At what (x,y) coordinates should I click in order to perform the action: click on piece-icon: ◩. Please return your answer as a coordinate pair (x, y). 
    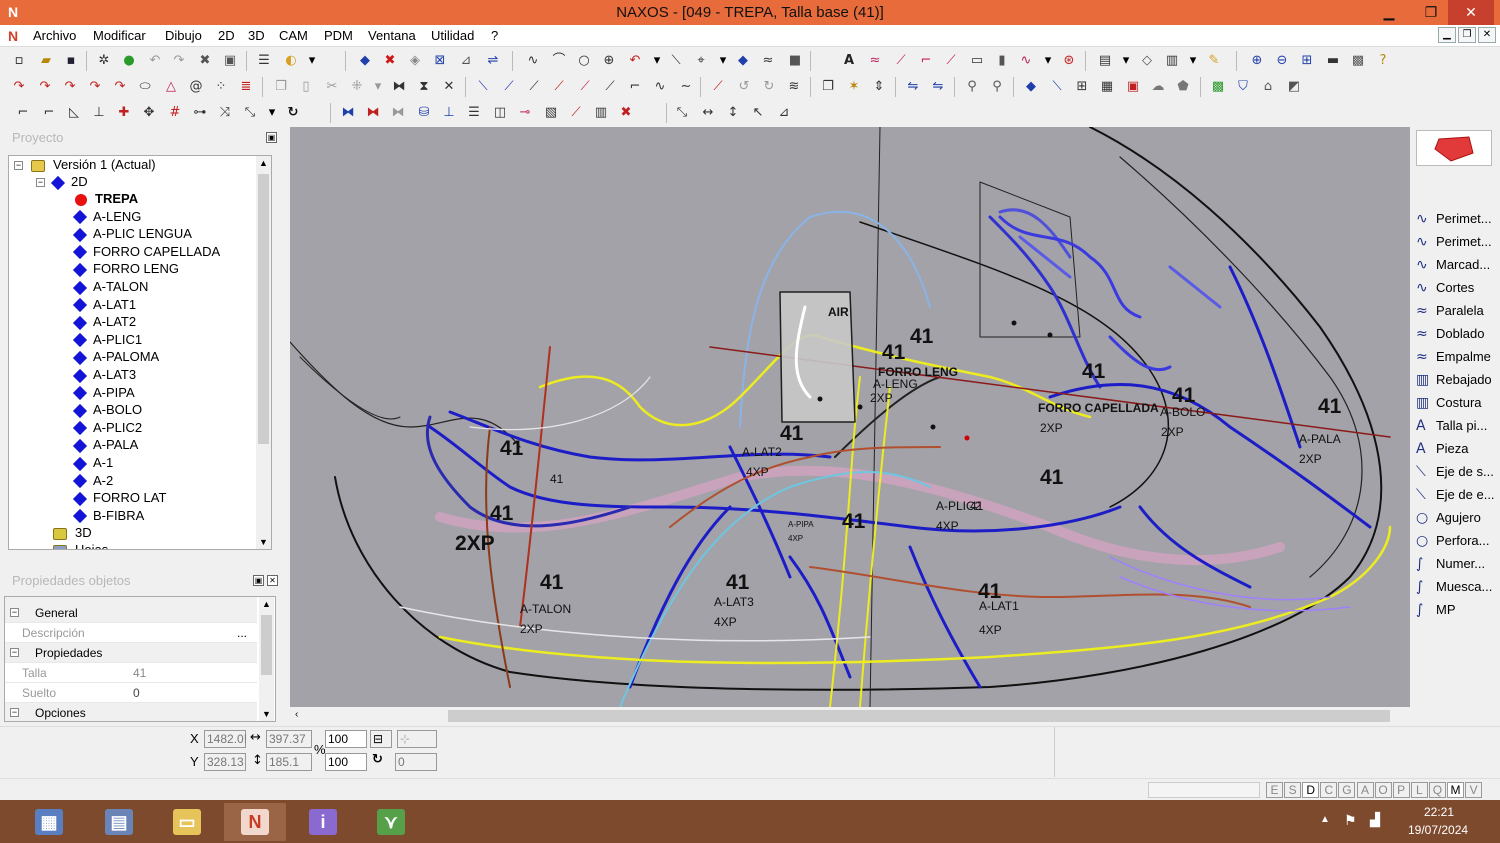
    Looking at the image, I should click on (1294, 87).